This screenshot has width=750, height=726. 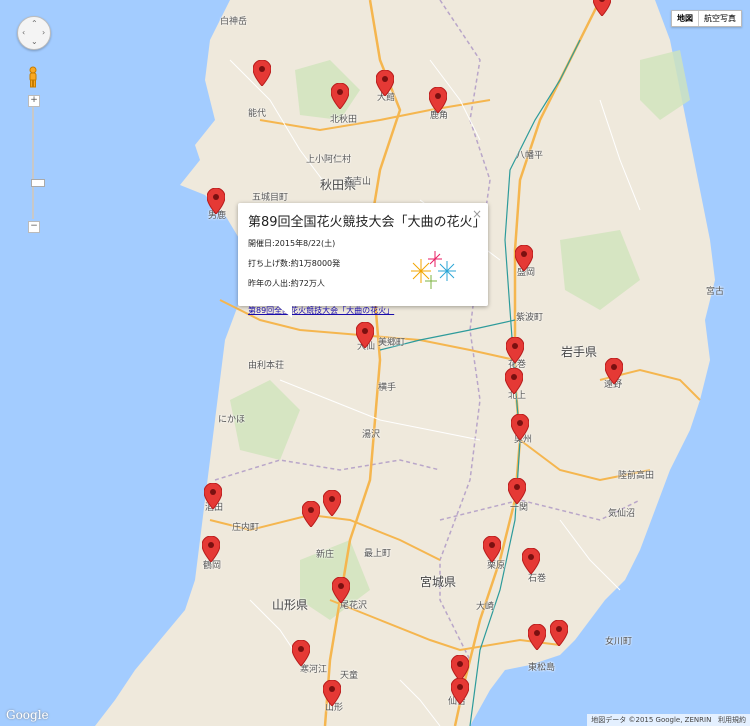 What do you see at coordinates (321, 310) in the screenshot?
I see `event-link: 第89回全国花火競技大会「大曲の花火」` at bounding box center [321, 310].